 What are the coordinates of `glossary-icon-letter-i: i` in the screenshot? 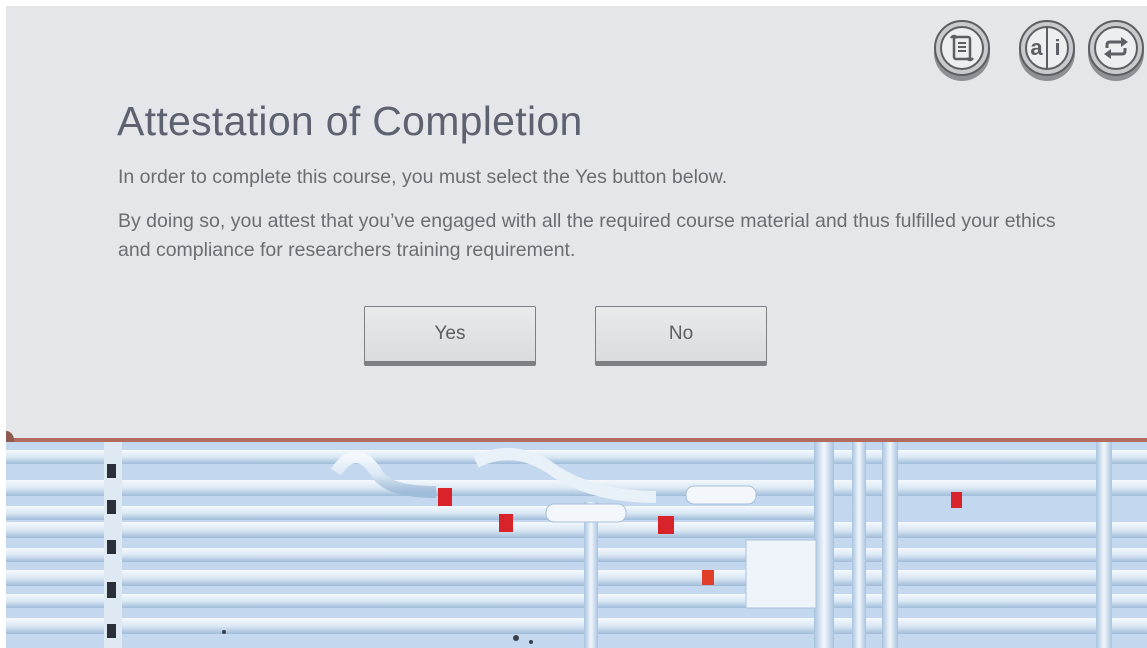 It's located at (1057, 47).